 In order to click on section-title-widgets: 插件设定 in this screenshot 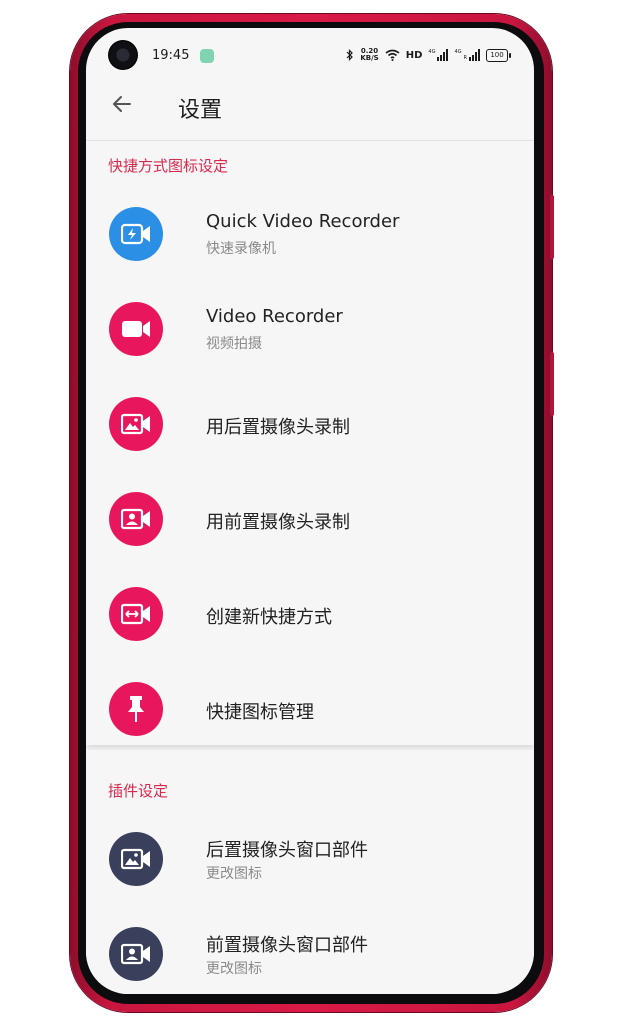, I will do `click(138, 791)`.